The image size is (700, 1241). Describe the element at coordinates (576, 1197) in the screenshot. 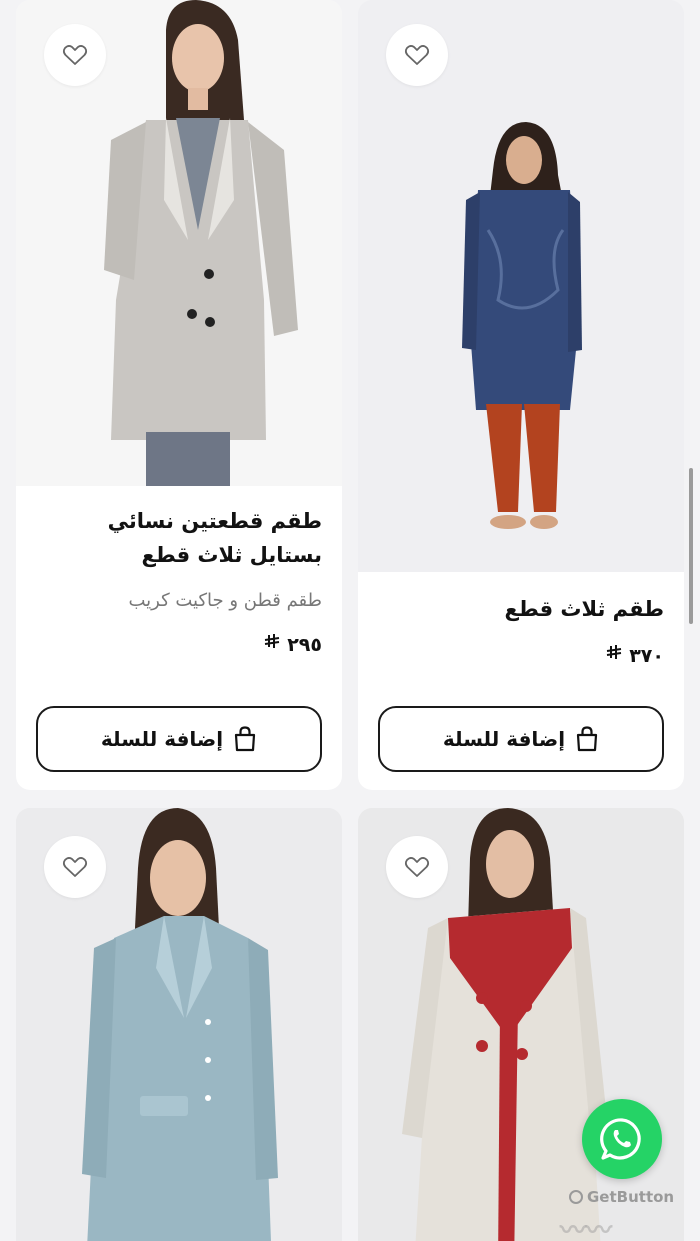

I see `chat-bubble-icon` at that location.